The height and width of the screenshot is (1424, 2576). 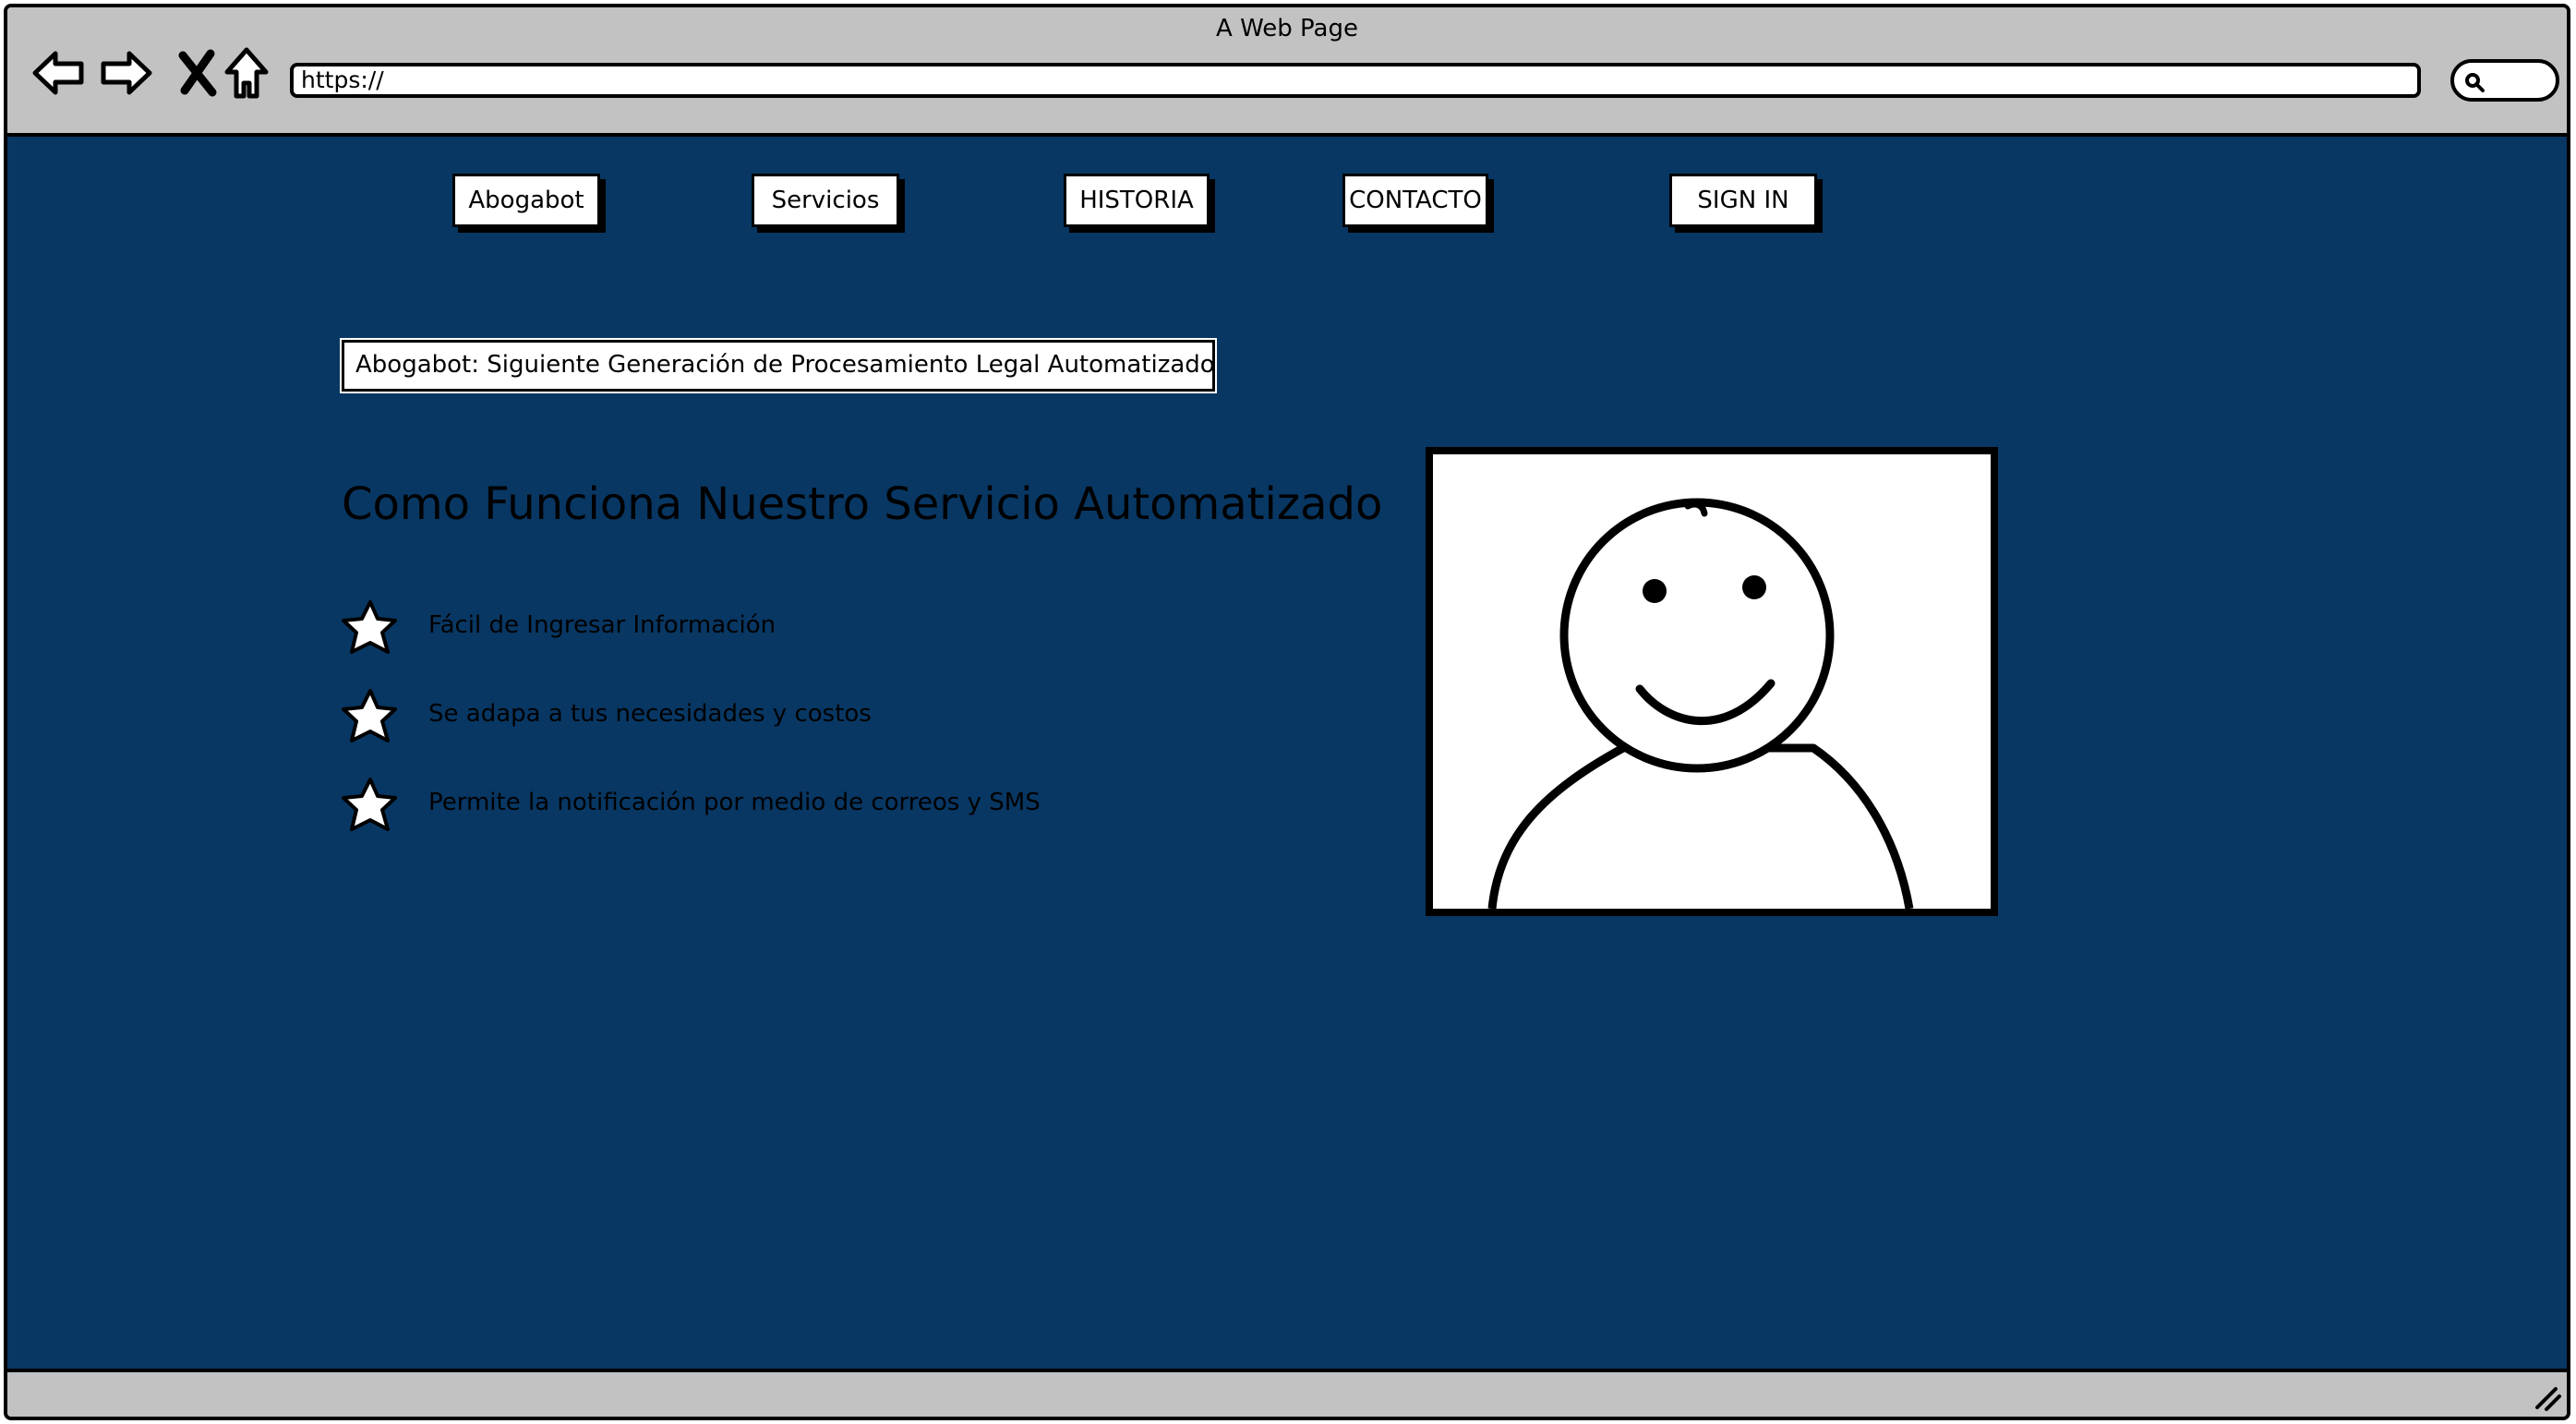 What do you see at coordinates (1712, 681) in the screenshot?
I see `smiley-person-icon` at bounding box center [1712, 681].